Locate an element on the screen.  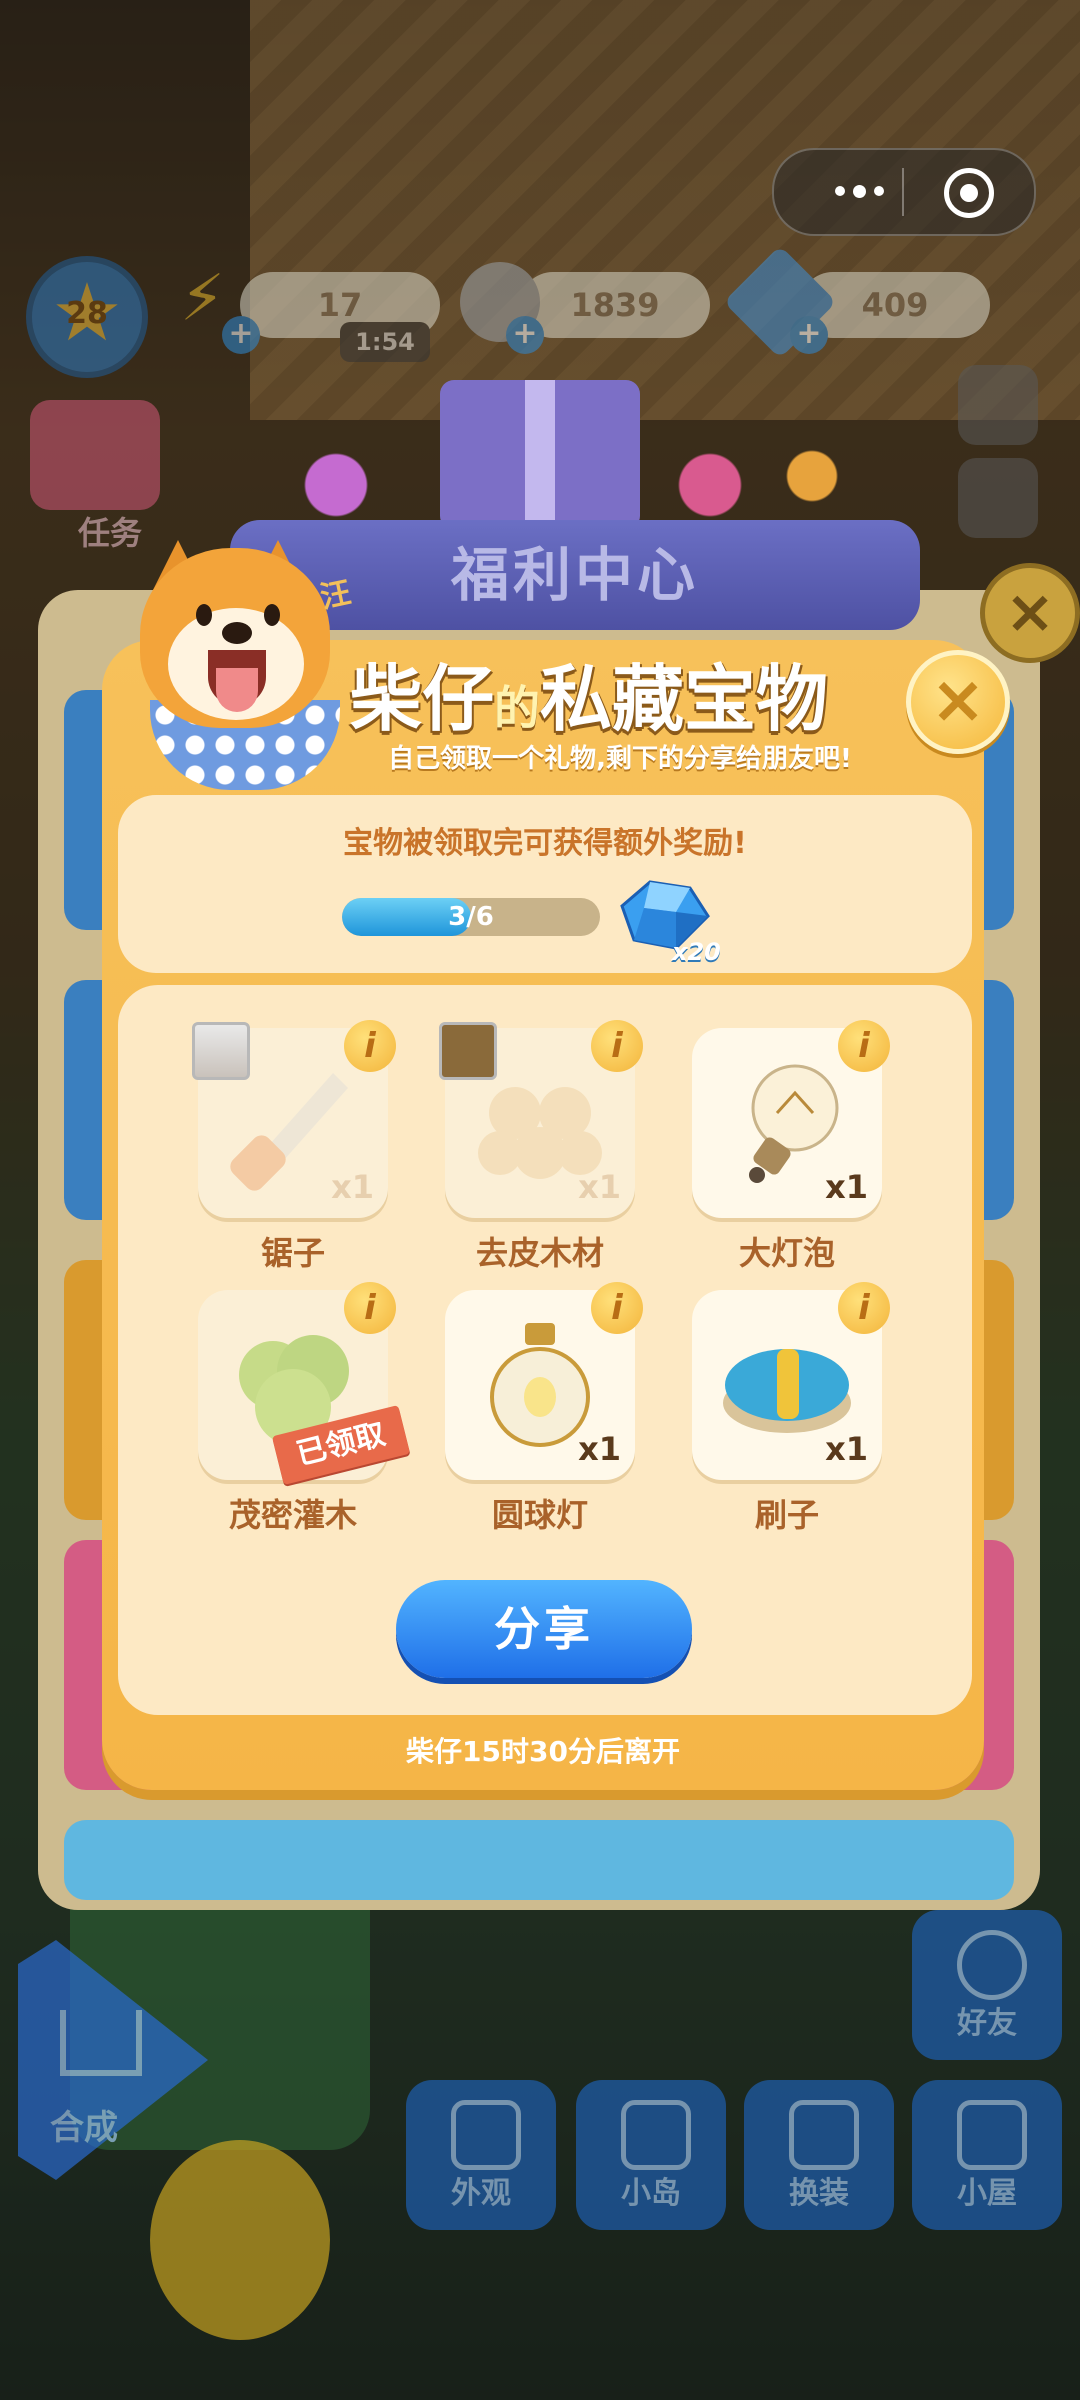
item-globe-lamp: i x1 is located at coordinates (544, 1381).